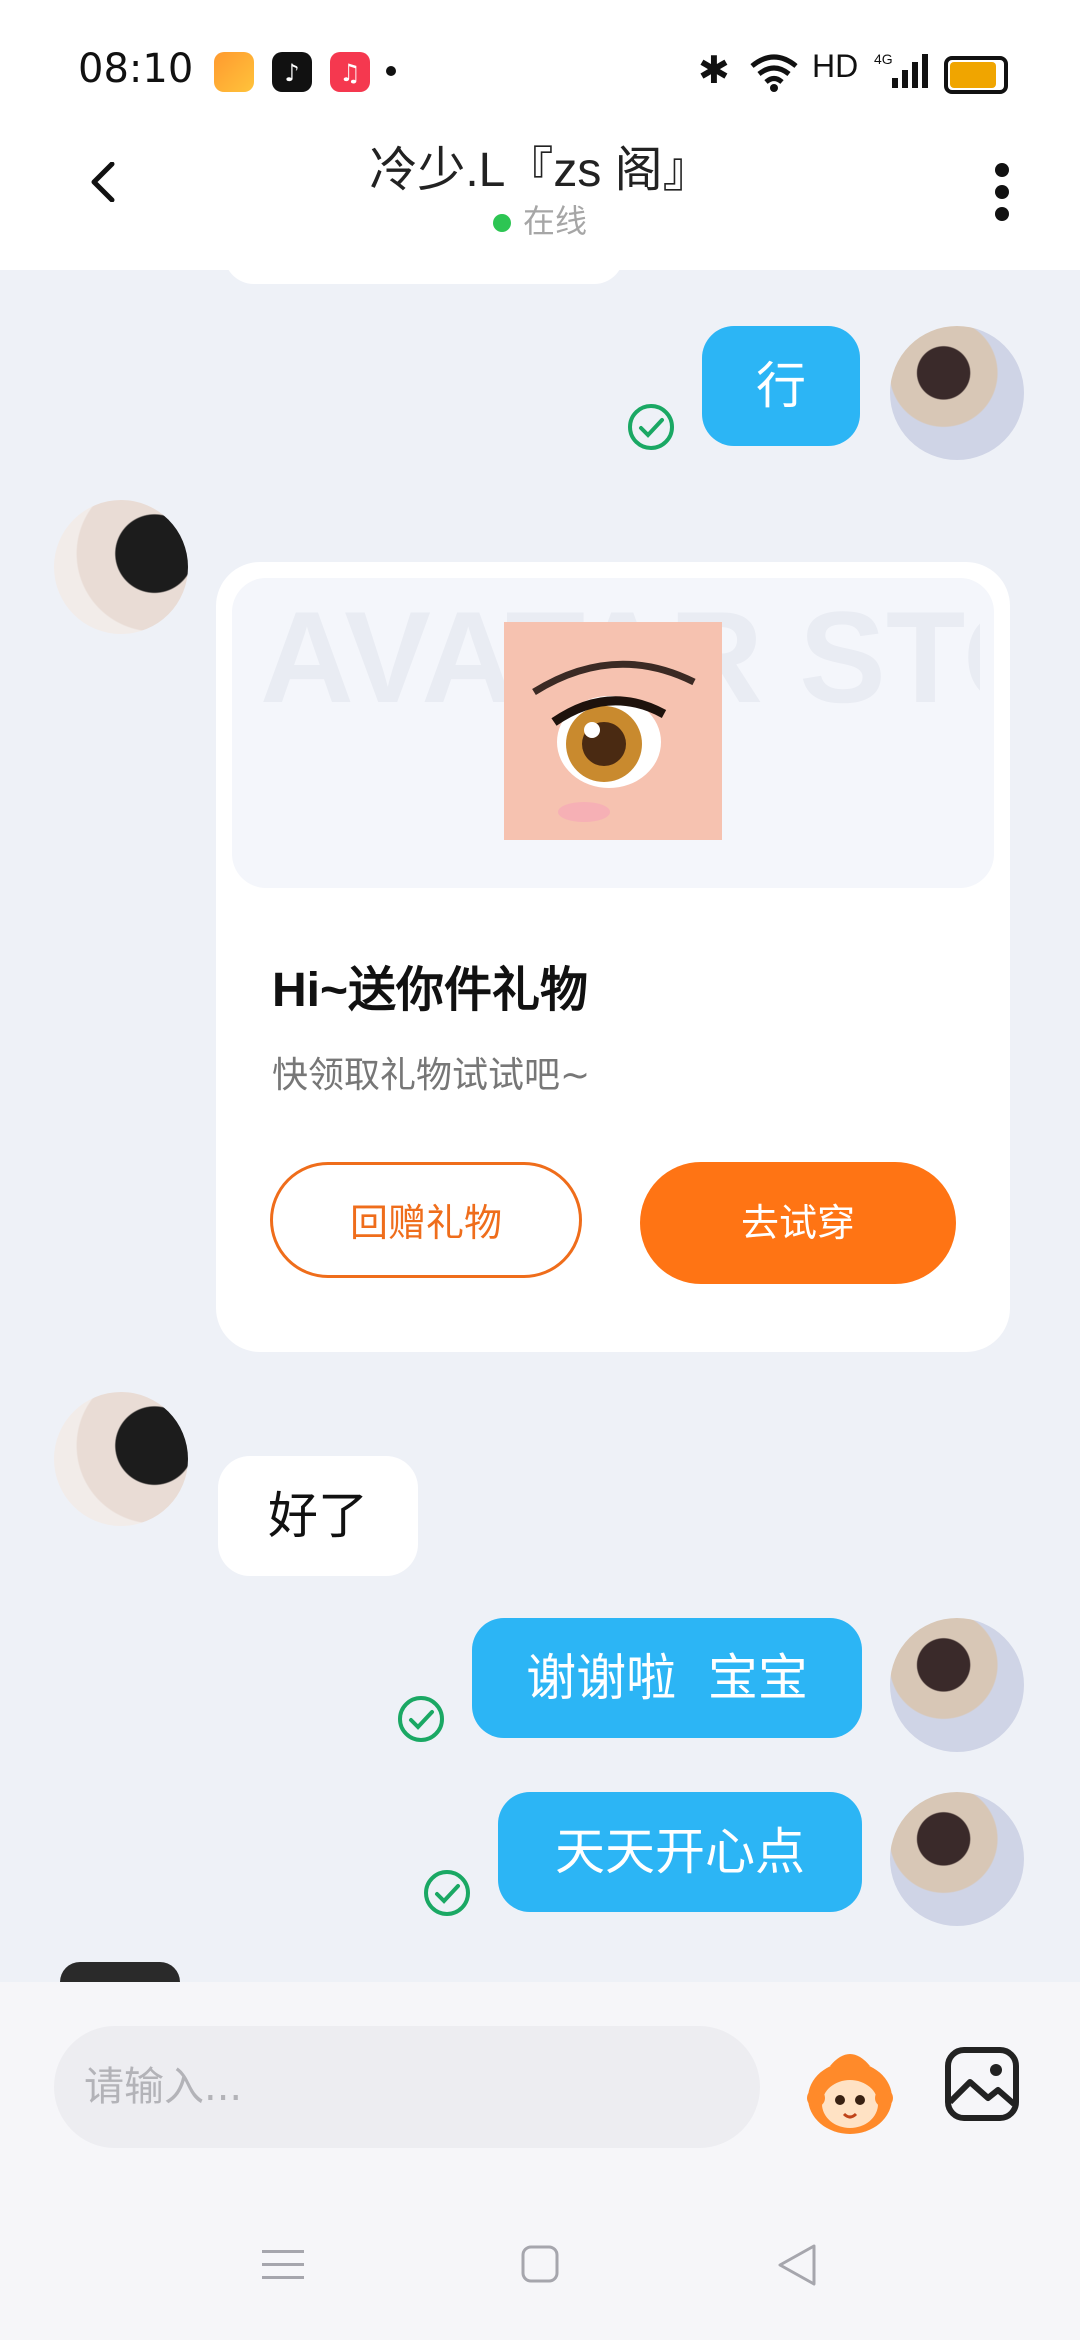 The width and height of the screenshot is (1080, 2340). Describe the element at coordinates (973, 75) in the screenshot. I see `battery-level` at that location.